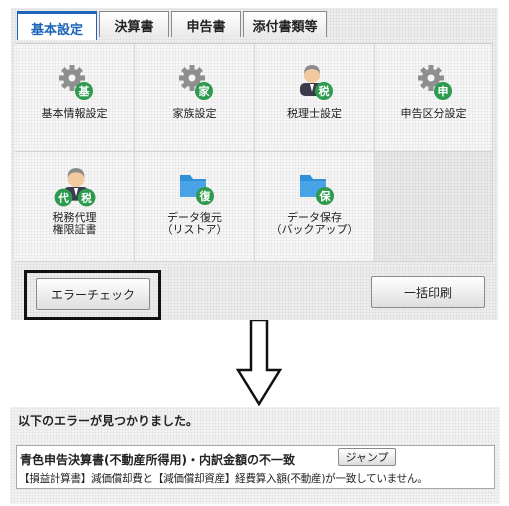 The width and height of the screenshot is (509, 506). What do you see at coordinates (75, 82) in the screenshot?
I see `gear-icon: 基` at bounding box center [75, 82].